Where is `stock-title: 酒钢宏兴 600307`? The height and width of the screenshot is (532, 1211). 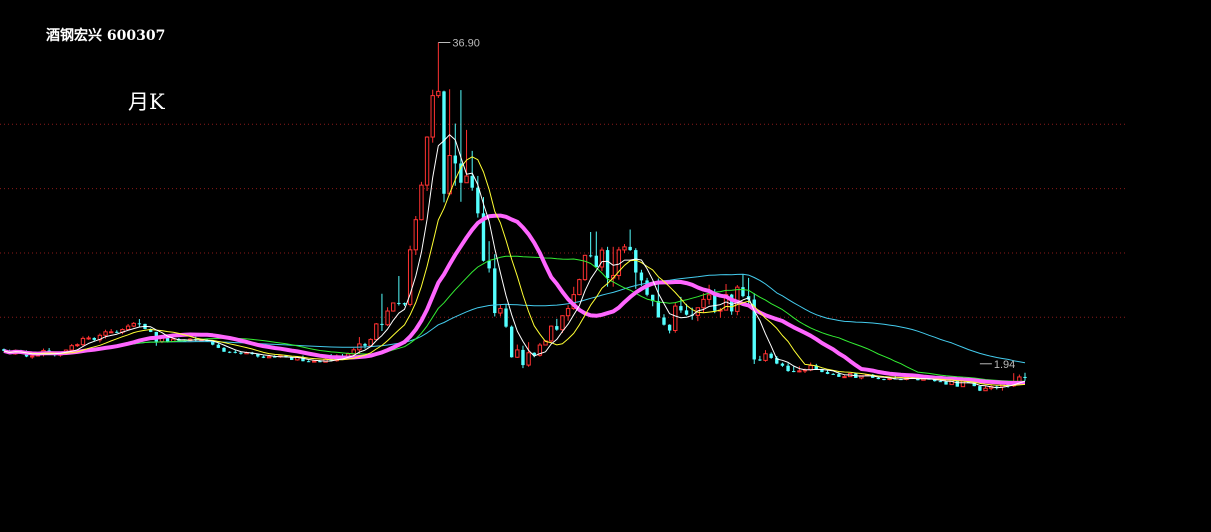 stock-title: 酒钢宏兴 600307 is located at coordinates (105, 35).